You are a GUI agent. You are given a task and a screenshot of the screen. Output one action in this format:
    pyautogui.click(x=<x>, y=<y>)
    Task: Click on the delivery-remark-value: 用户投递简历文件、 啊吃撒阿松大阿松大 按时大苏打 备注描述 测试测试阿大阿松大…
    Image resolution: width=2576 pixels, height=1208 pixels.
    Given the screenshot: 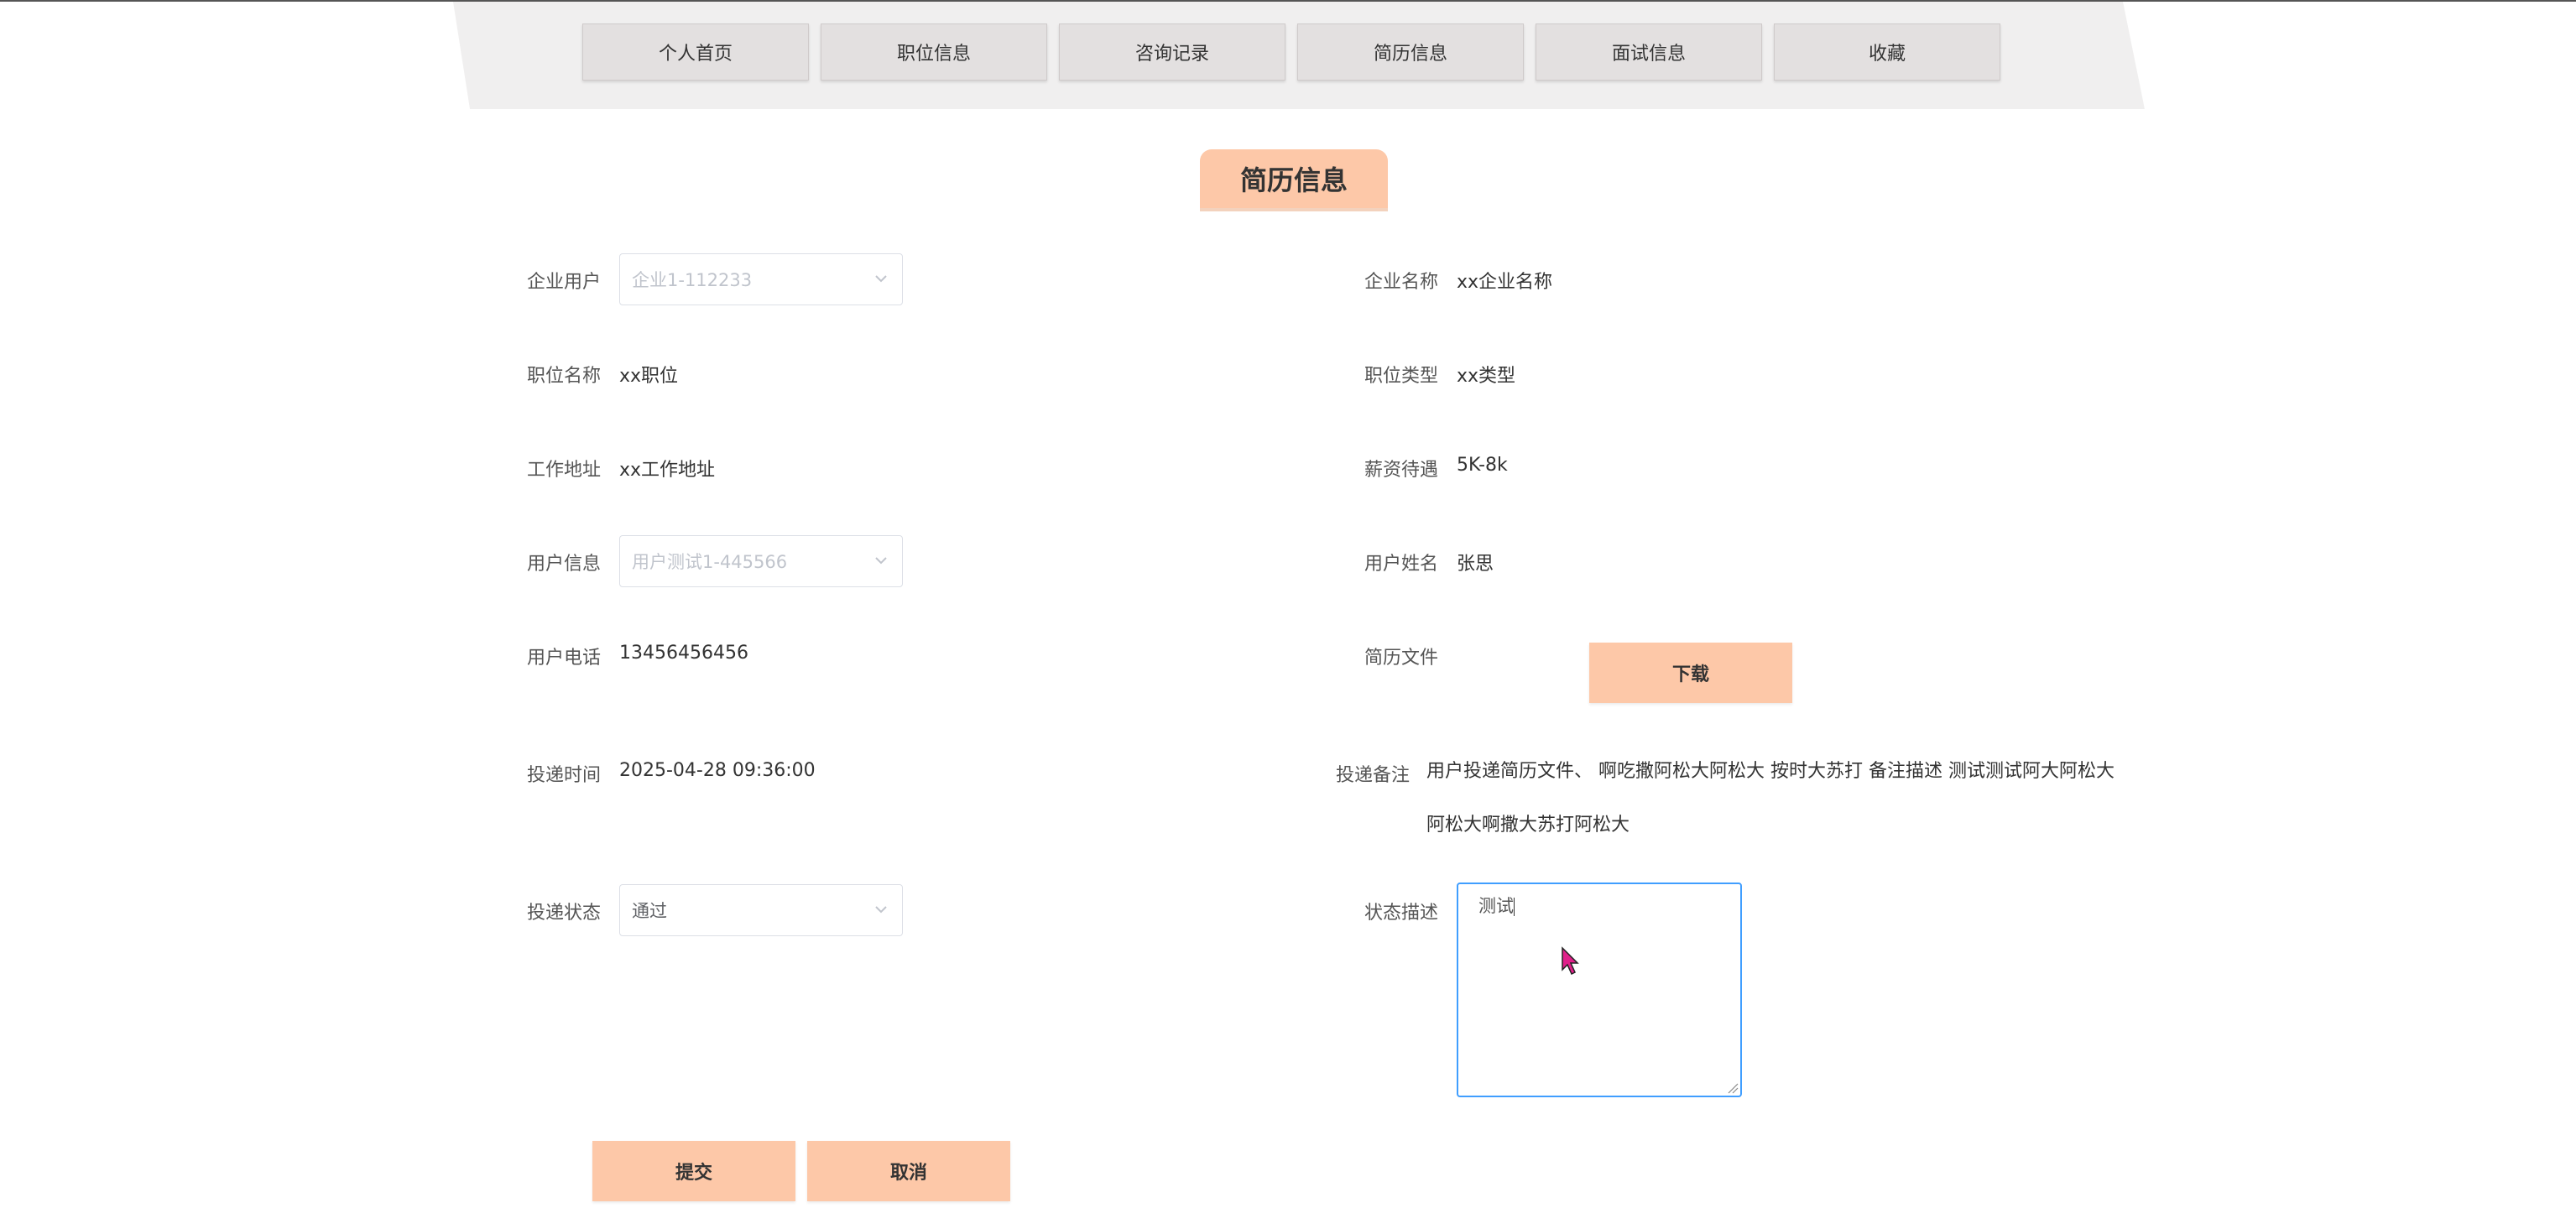 What is the action you would take?
    pyautogui.click(x=1770, y=799)
    